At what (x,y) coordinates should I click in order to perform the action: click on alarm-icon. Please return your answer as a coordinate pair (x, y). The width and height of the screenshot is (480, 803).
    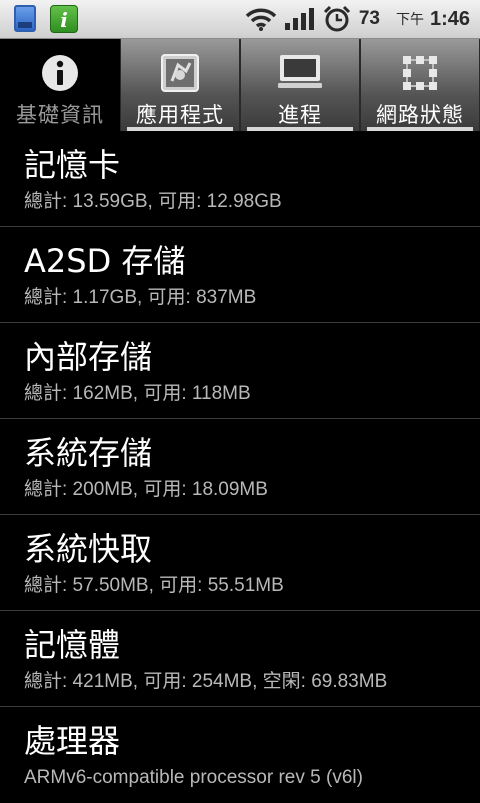
    Looking at the image, I should click on (337, 19).